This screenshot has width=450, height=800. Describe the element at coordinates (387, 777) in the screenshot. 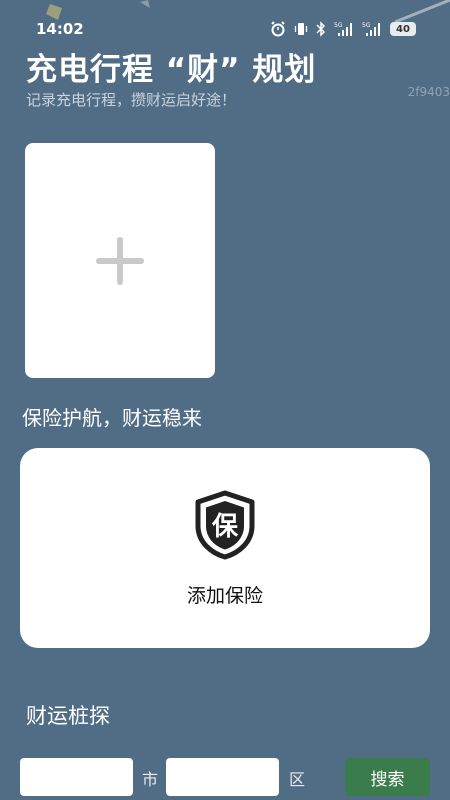

I see `search-button: 搜索` at that location.